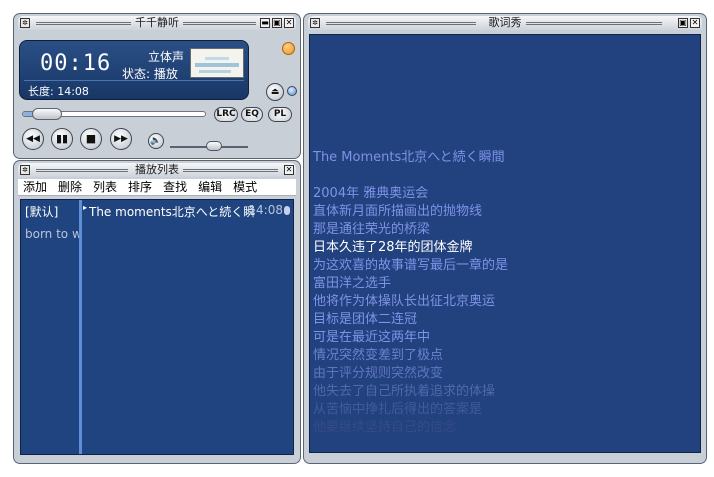 This screenshot has width=714, height=477. I want to click on lyric-line: 2004年 雅典奥运会, so click(371, 193).